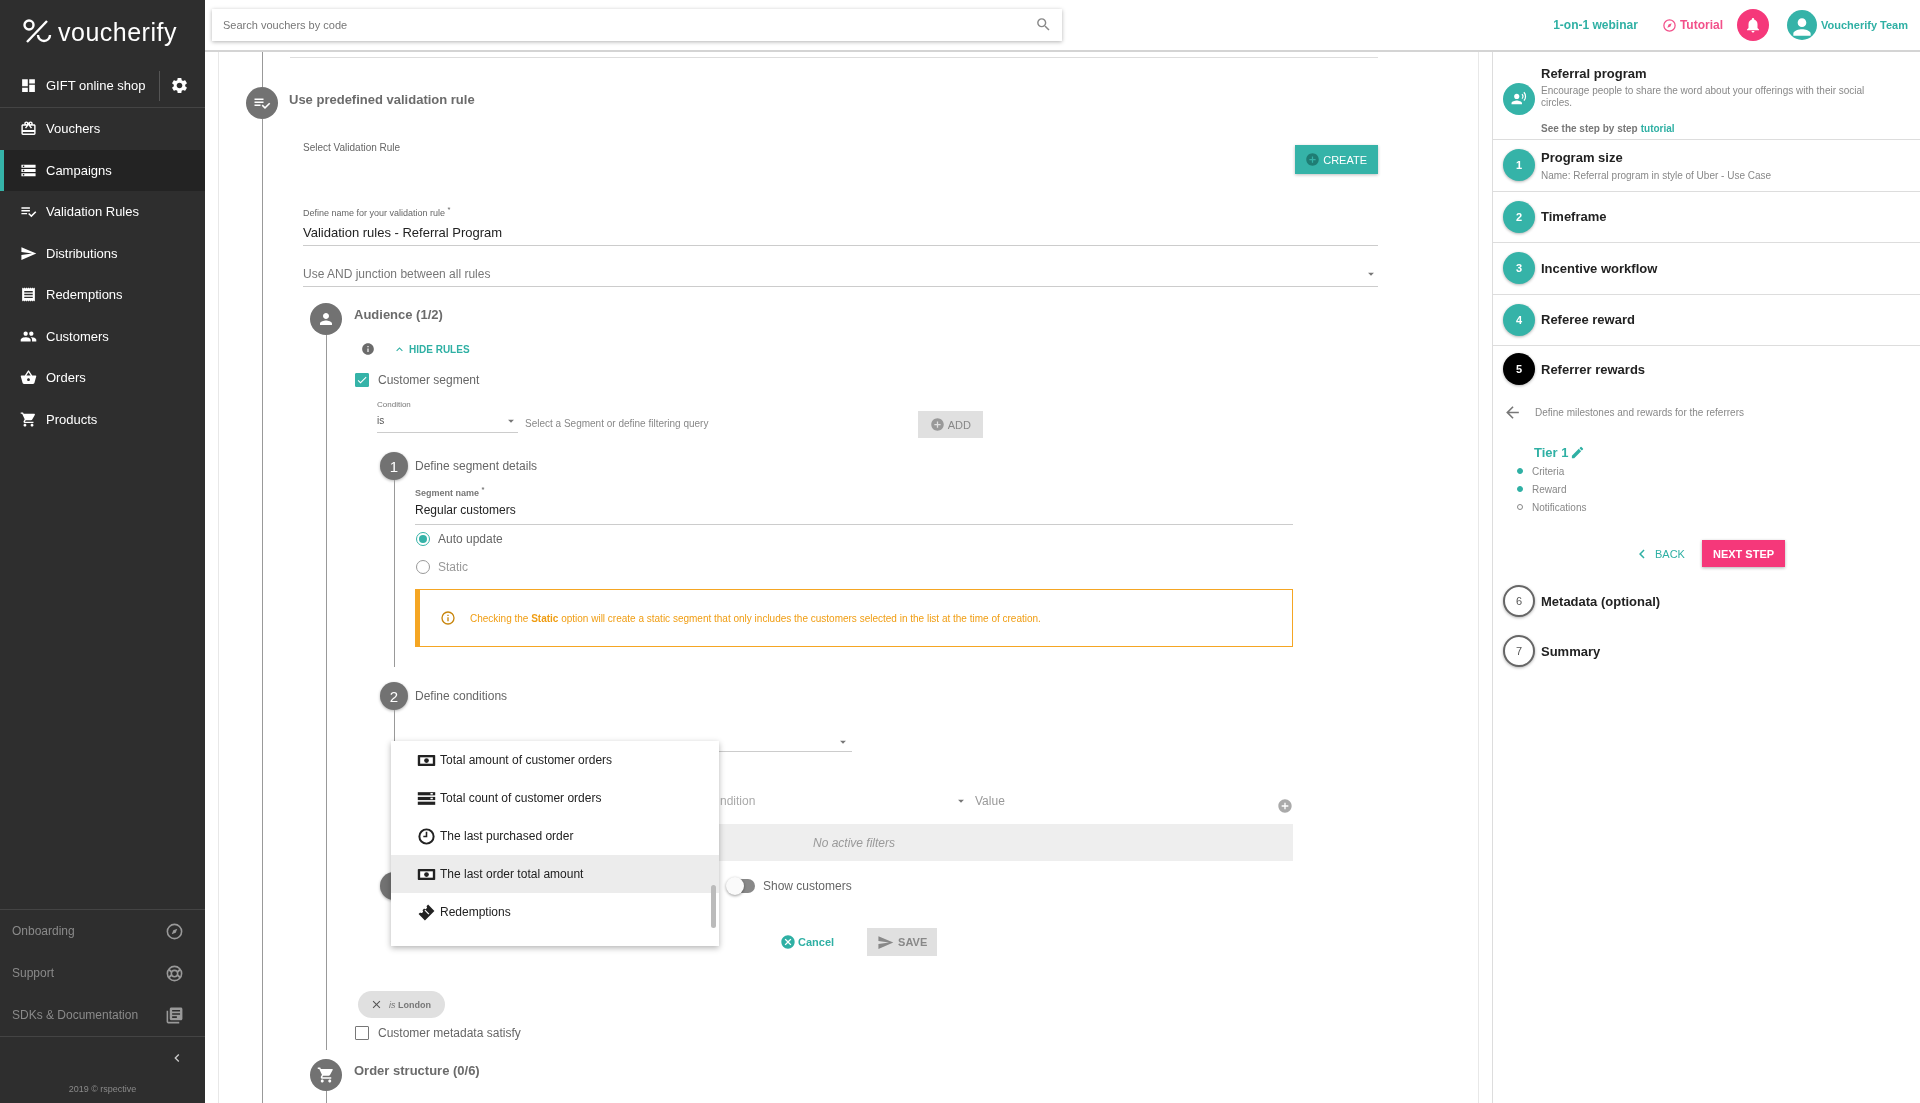 The image size is (1920, 1103). I want to click on field-label: Define name for your validation rule $^{*}$, so click(377, 211).